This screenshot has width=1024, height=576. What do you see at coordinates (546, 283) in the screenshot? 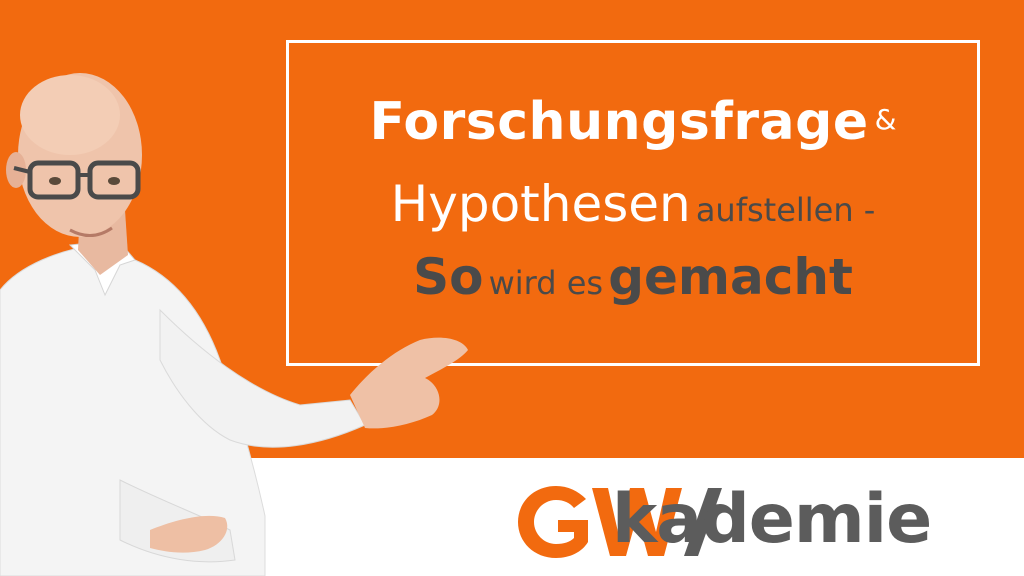
I see `title-wird-es: wird es` at bounding box center [546, 283].